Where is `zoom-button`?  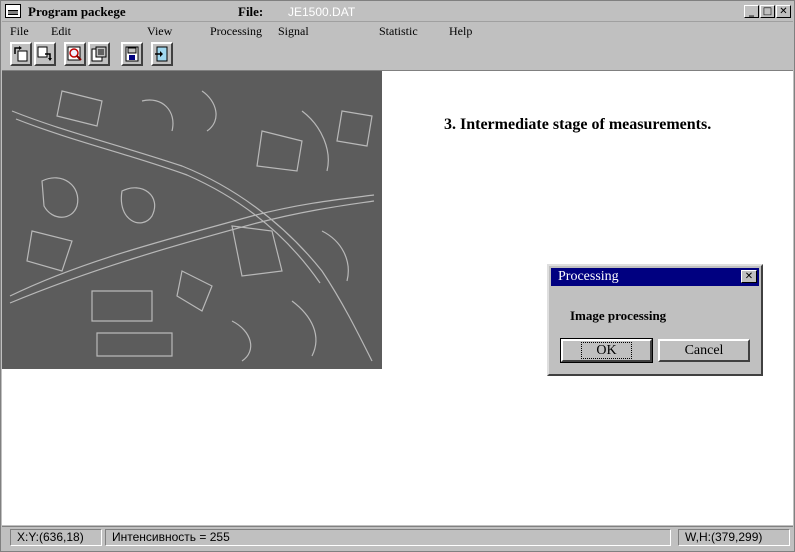 zoom-button is located at coordinates (75, 54).